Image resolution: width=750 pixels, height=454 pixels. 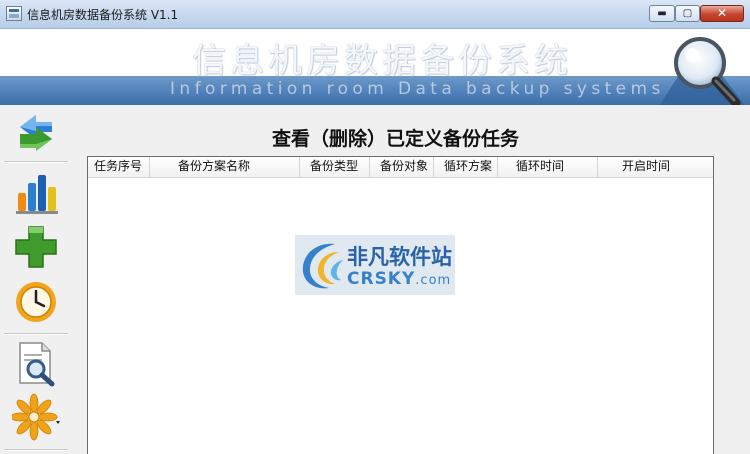 What do you see at coordinates (655, 167) in the screenshot?
I see `column-header-start-time: 开启时间` at bounding box center [655, 167].